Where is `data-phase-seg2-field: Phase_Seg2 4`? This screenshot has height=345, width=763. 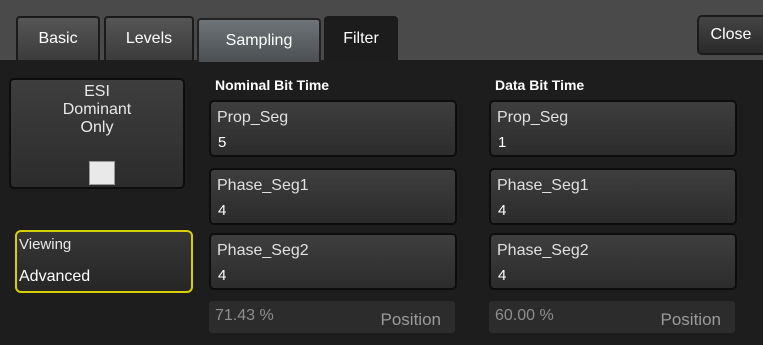
data-phase-seg2-field: Phase_Seg2 4 is located at coordinates (613, 261).